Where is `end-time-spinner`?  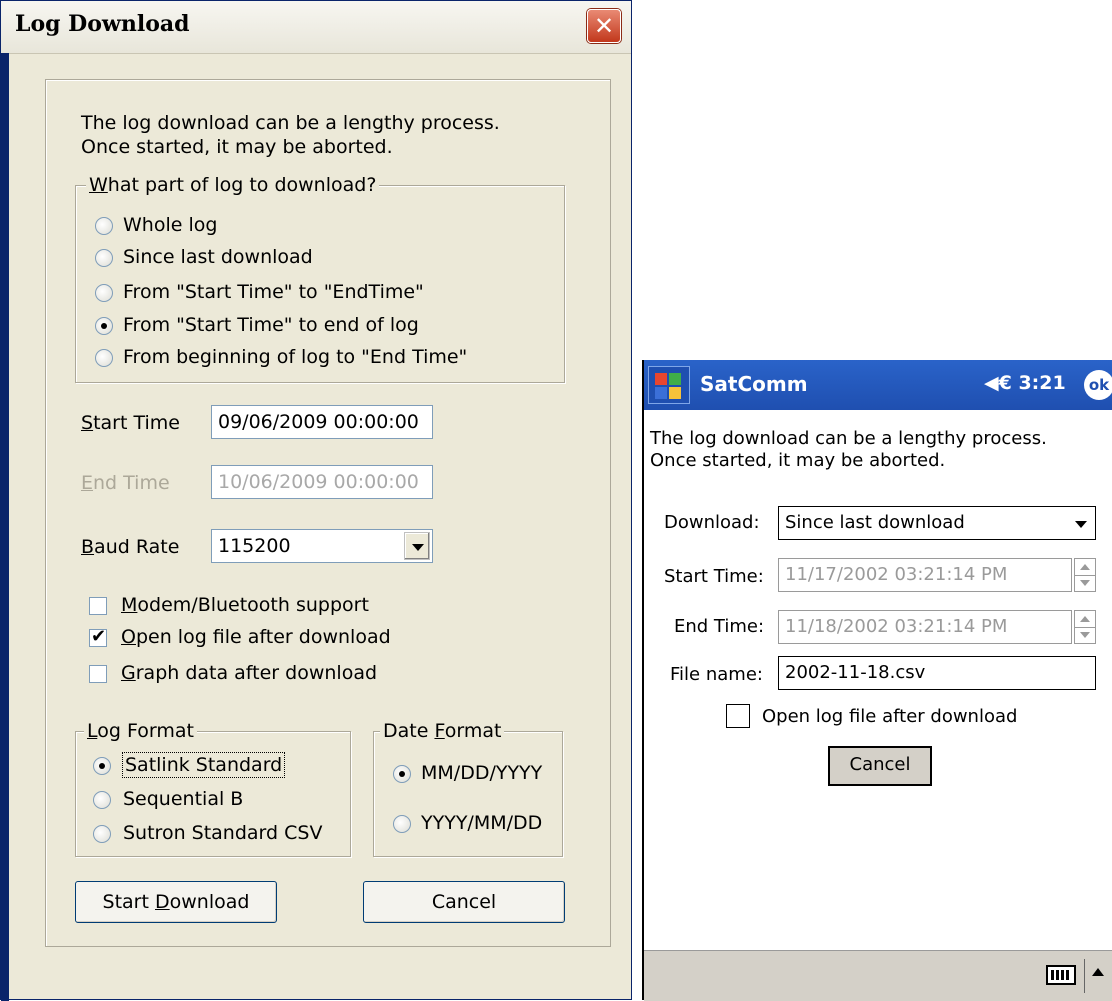
end-time-spinner is located at coordinates (1085, 627).